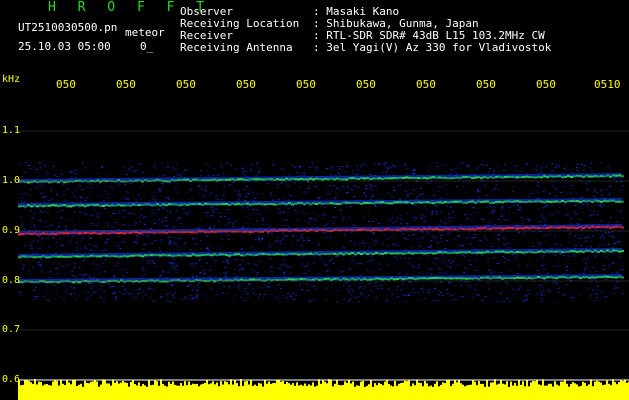  I want to click on x-tick-9: 050, so click(546, 84).